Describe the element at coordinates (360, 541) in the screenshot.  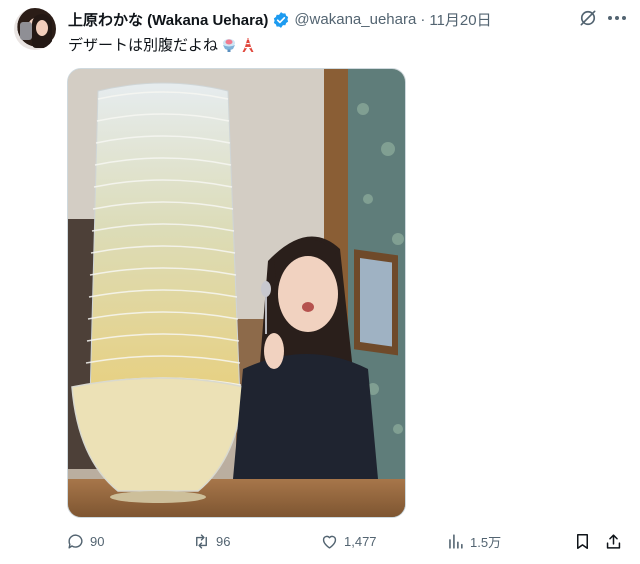
I see `like-count: 1,477` at that location.